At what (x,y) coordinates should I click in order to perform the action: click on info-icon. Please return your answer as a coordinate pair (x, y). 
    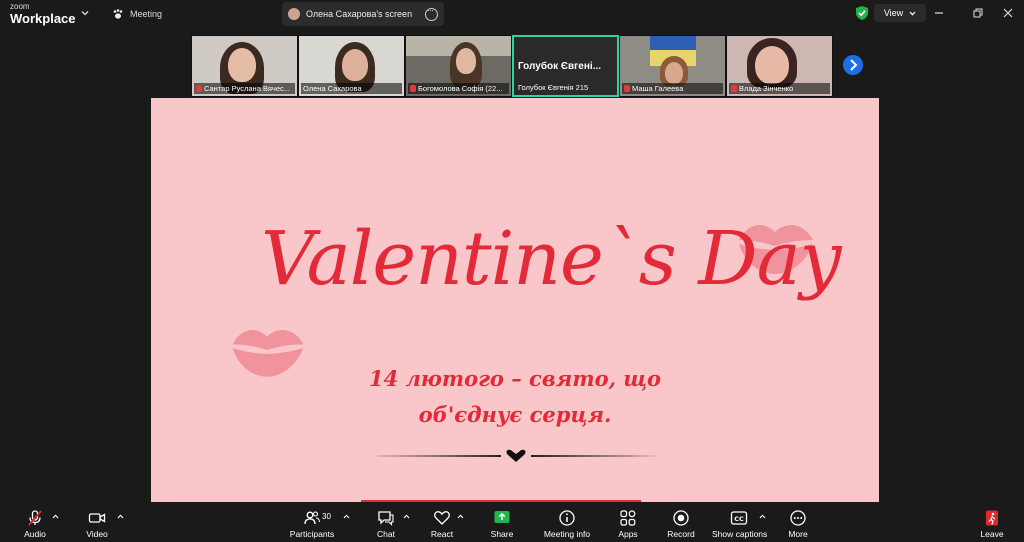
    Looking at the image, I should click on (567, 518).